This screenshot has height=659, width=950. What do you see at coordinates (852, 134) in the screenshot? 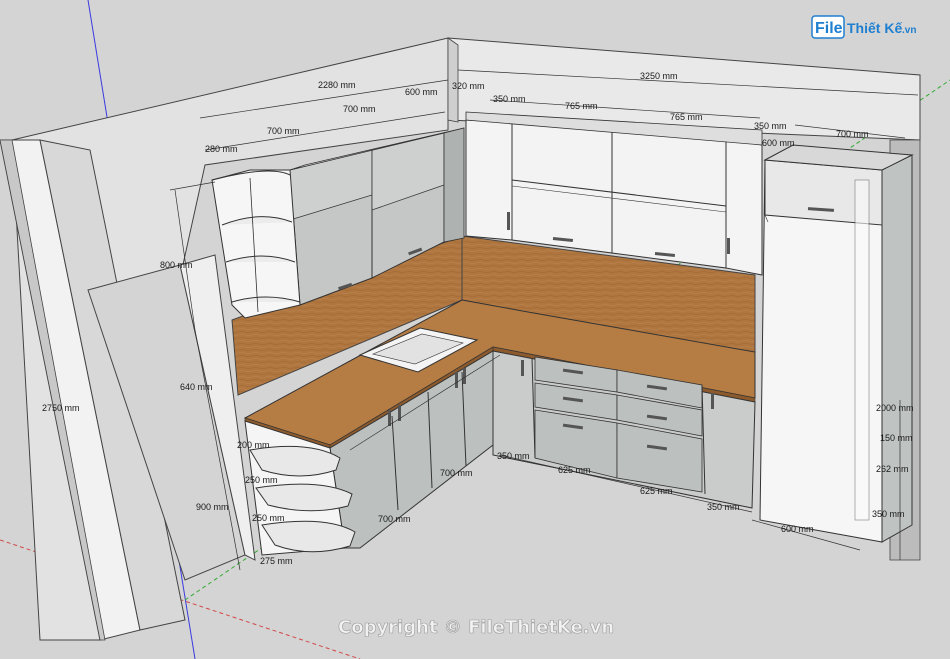
I see `dim-700-top-right: 700 mm` at bounding box center [852, 134].